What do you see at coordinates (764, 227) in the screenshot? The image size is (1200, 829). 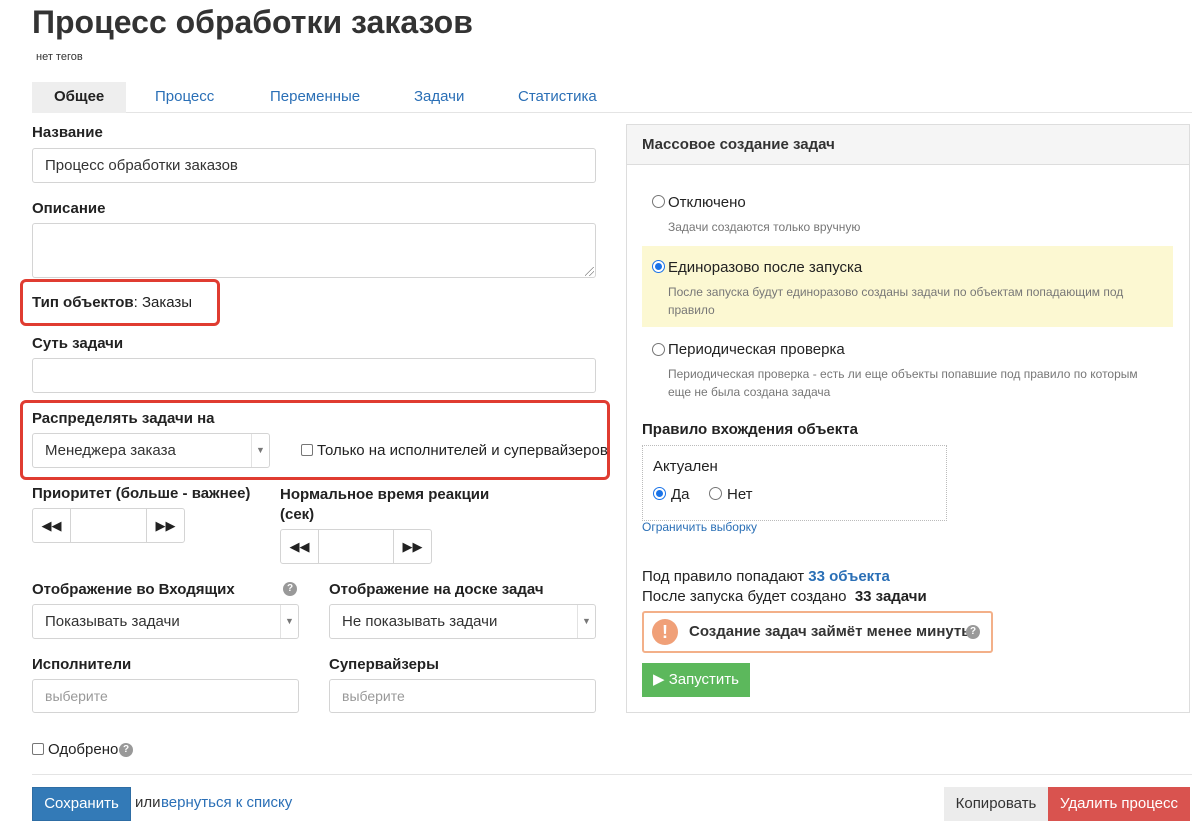 I see `radio-disabled-hint: Задачи создаются только вручную` at bounding box center [764, 227].